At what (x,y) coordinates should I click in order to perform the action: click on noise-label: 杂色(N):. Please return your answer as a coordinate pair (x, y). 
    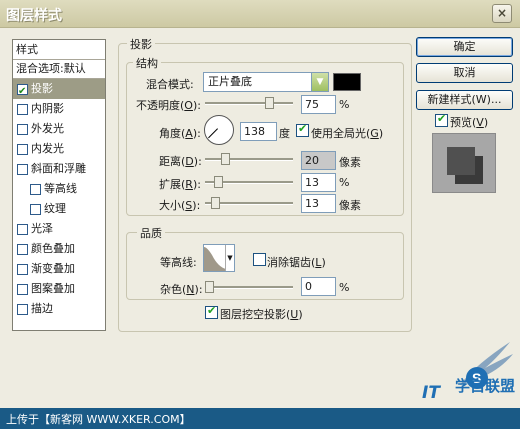
    Looking at the image, I should click on (181, 289).